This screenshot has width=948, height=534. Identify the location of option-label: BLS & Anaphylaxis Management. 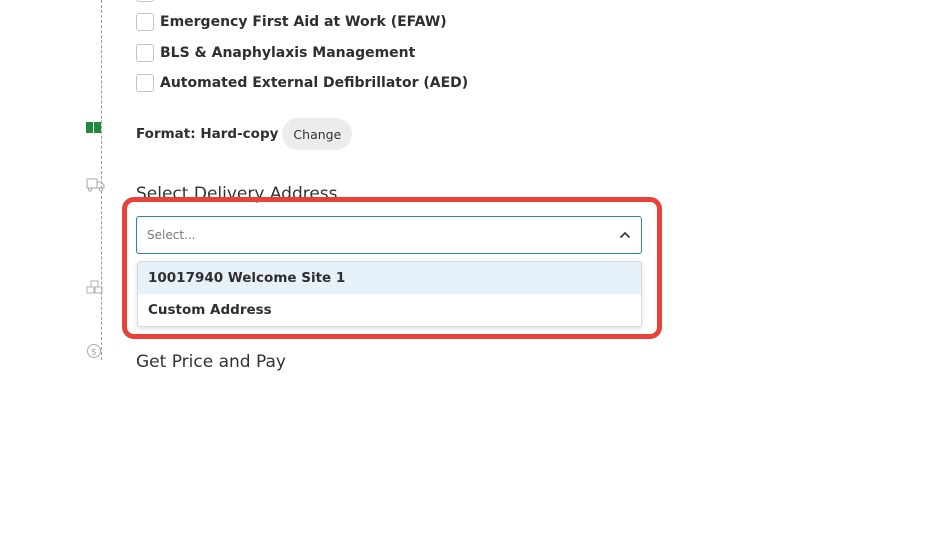
(288, 53).